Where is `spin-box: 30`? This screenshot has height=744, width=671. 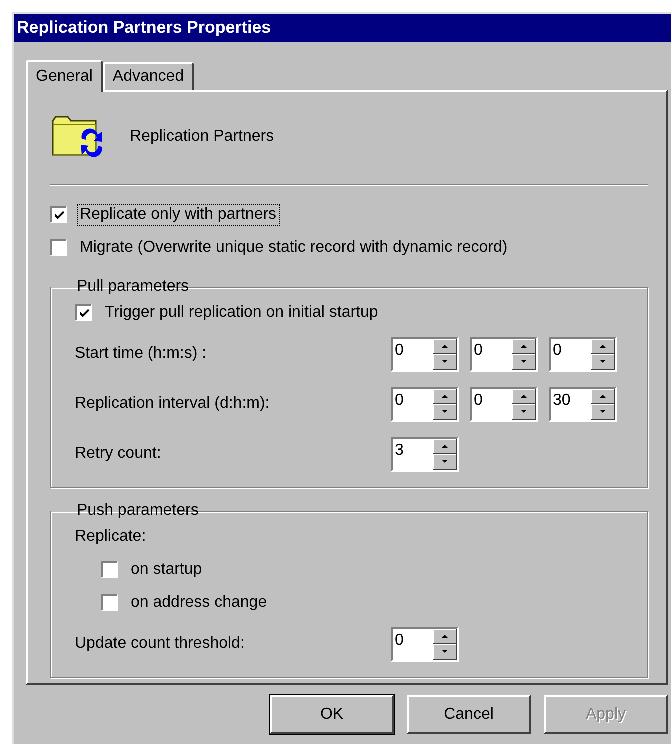
spin-box: 30 is located at coordinates (583, 404).